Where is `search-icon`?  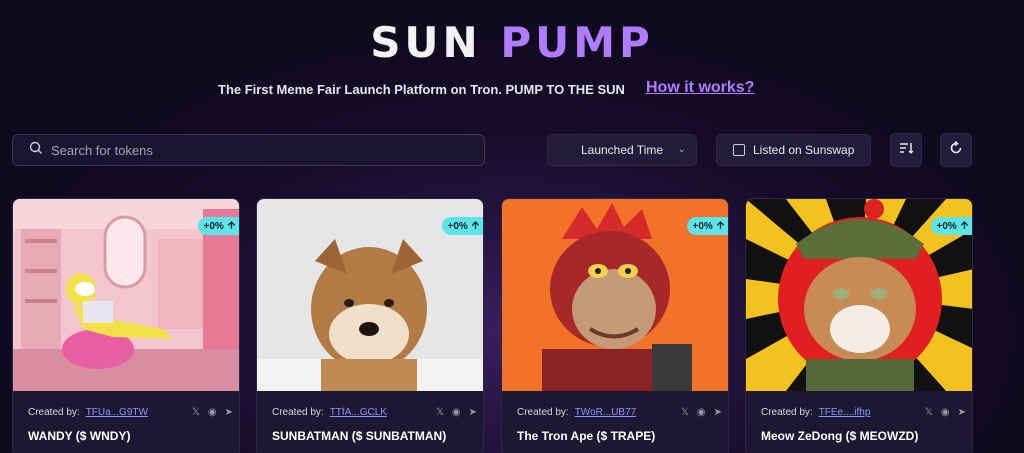 search-icon is located at coordinates (36, 150).